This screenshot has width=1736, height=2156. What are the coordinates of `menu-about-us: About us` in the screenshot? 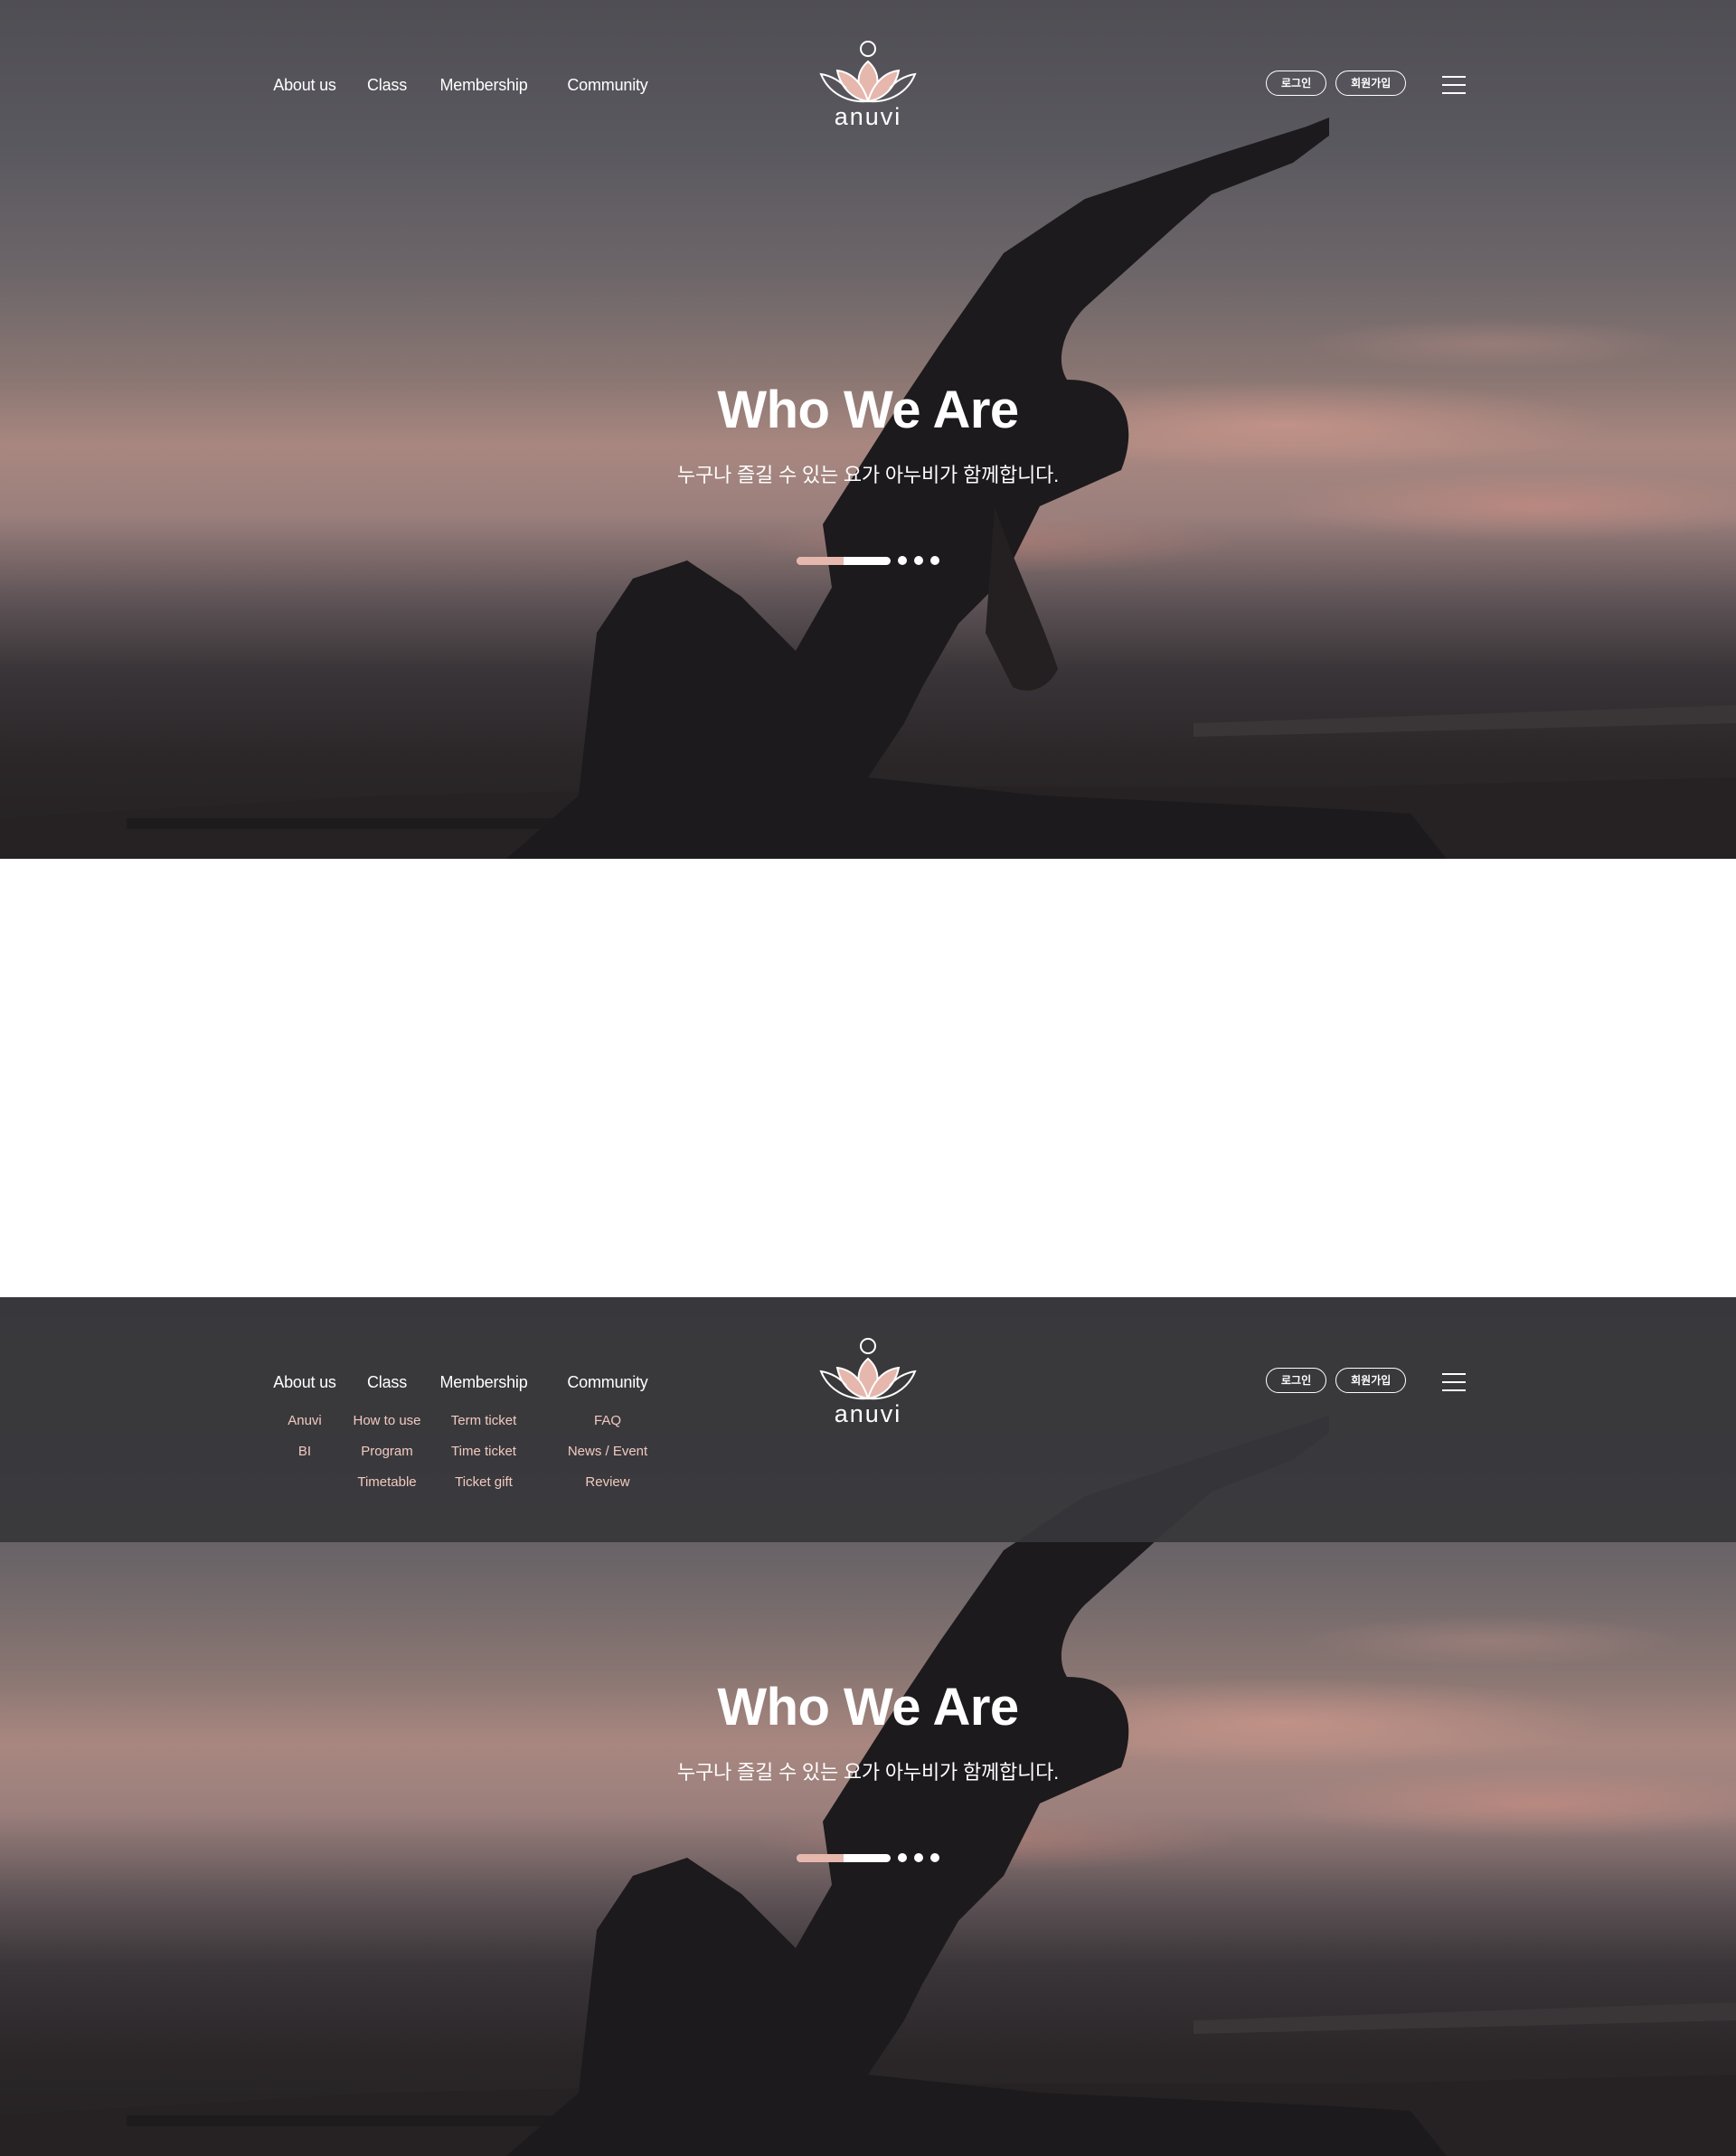 It's located at (305, 85).